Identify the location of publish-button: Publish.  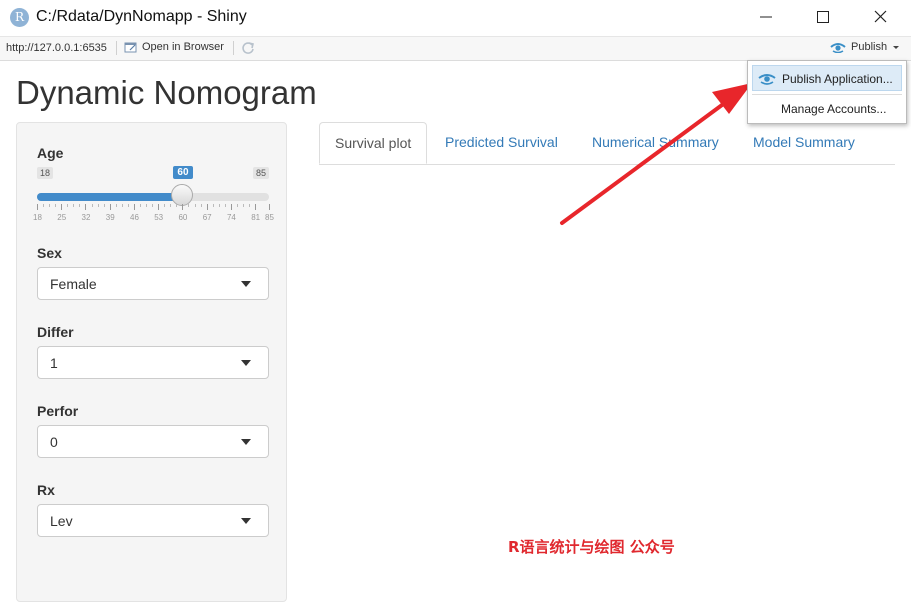
(865, 47).